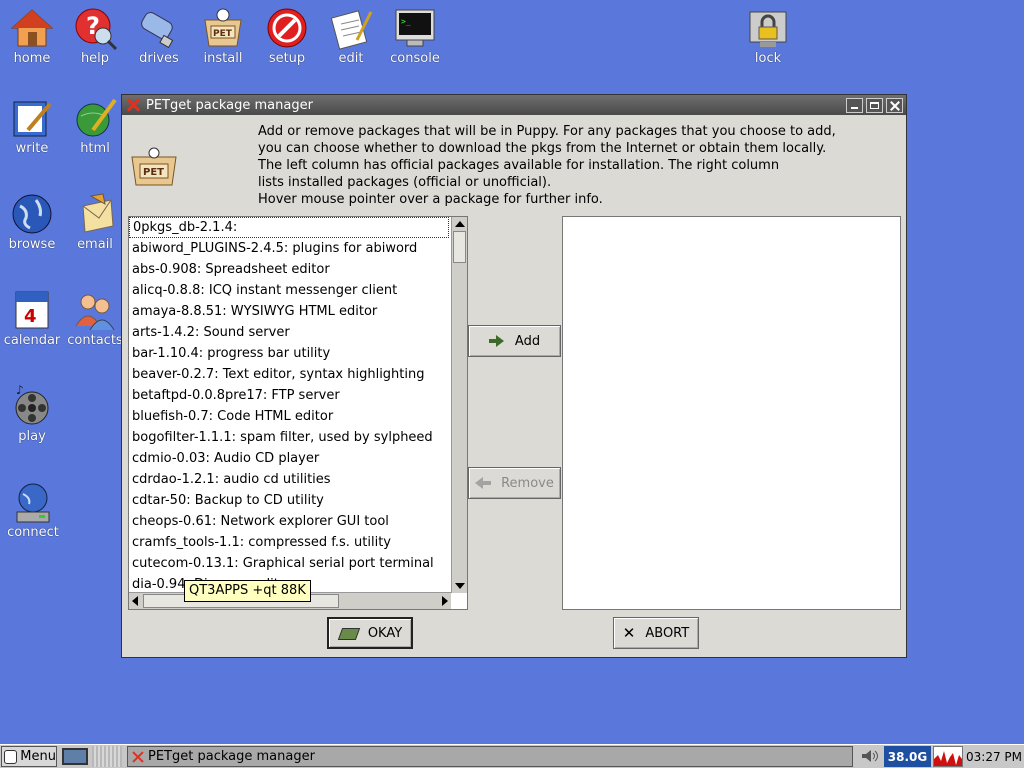 This screenshot has height=768, width=1024. What do you see at coordinates (415, 58) in the screenshot?
I see `desktop-icon-label: console` at bounding box center [415, 58].